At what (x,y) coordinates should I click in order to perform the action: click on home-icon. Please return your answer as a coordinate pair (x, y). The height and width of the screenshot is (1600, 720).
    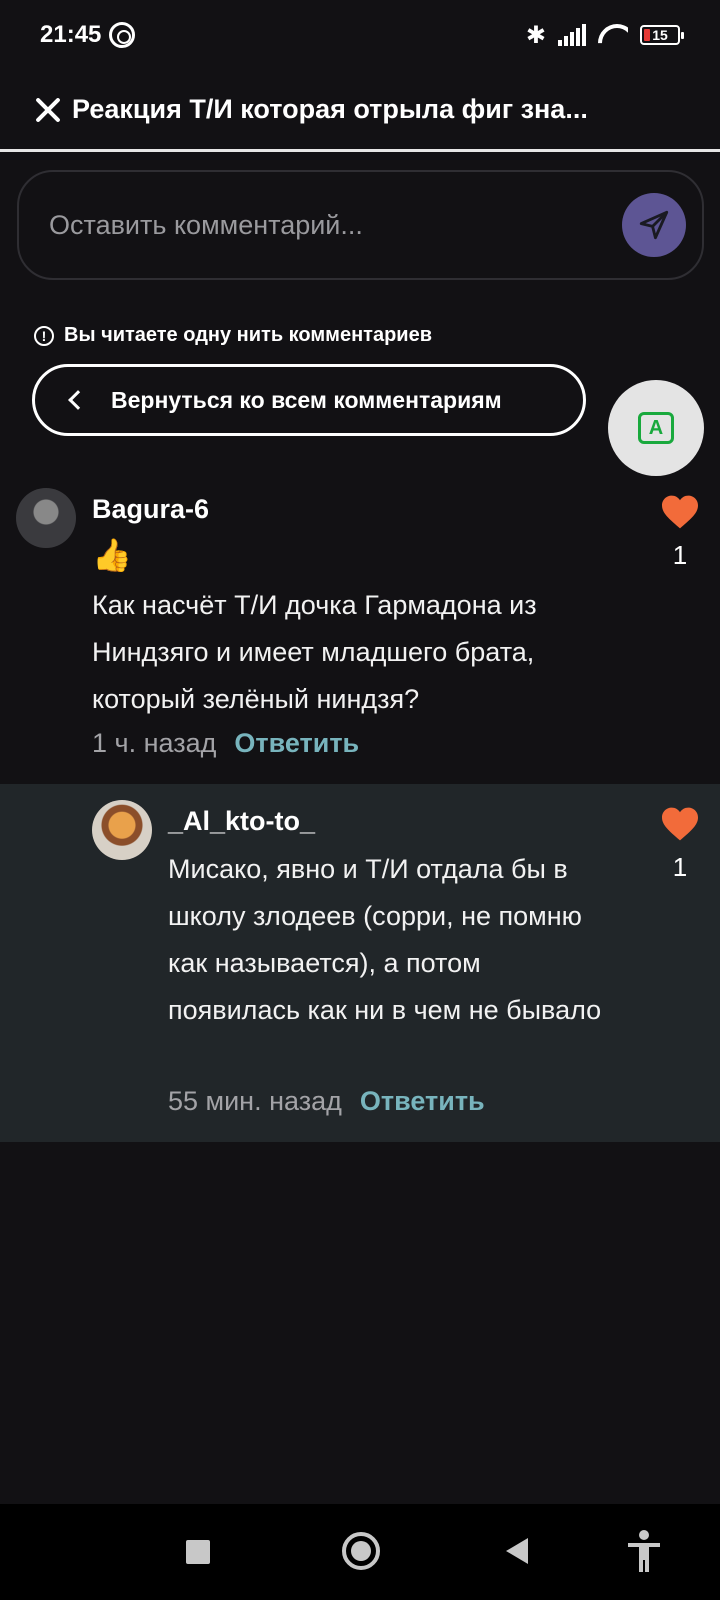
    Looking at the image, I should click on (361, 1551).